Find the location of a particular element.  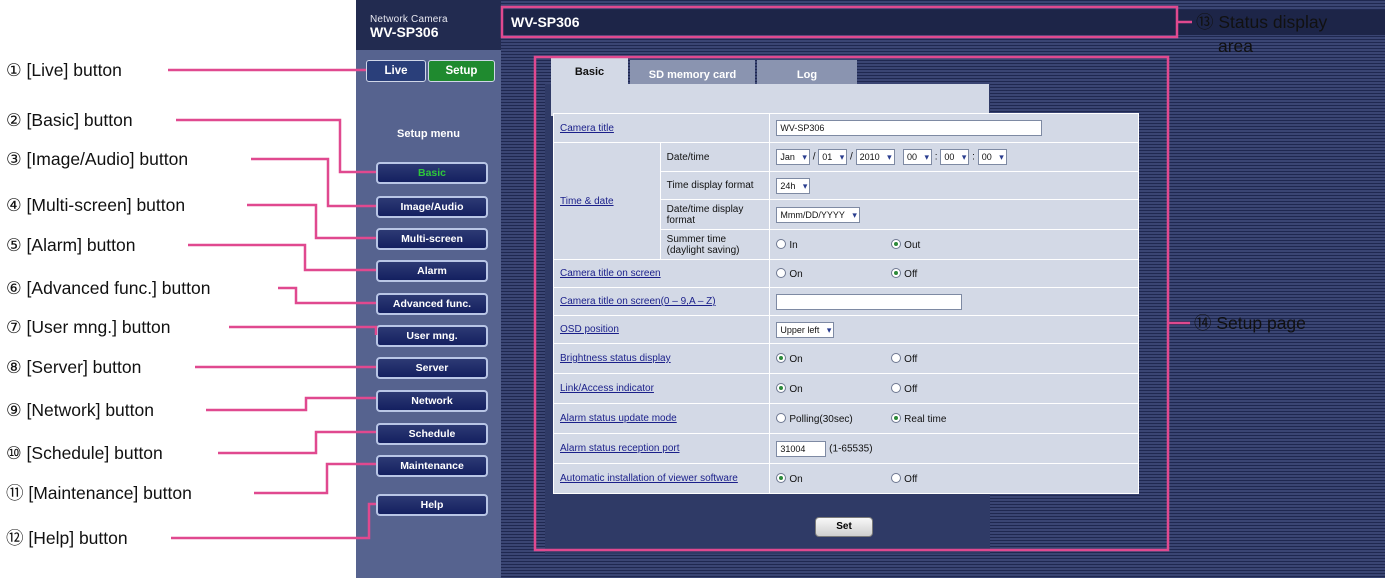

annotation-image-audio: ③ [Image/Audio] button is located at coordinates (97, 159).